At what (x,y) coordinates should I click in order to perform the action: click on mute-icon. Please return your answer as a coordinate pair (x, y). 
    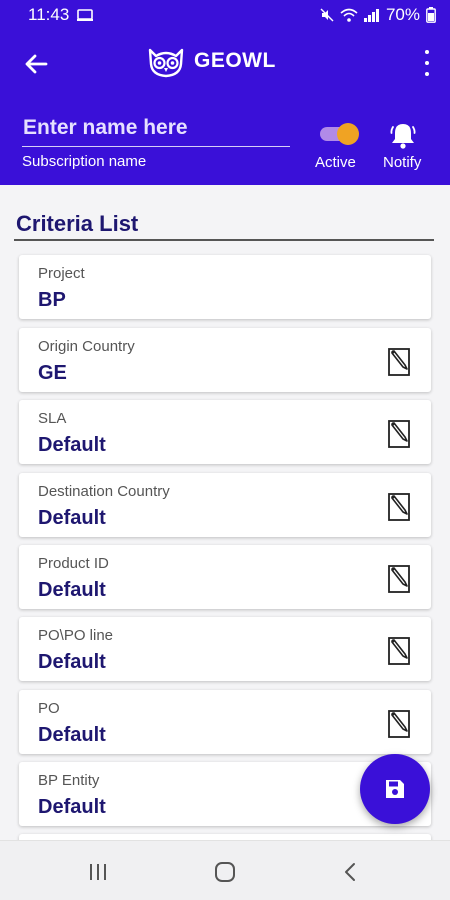
    Looking at the image, I should click on (327, 15).